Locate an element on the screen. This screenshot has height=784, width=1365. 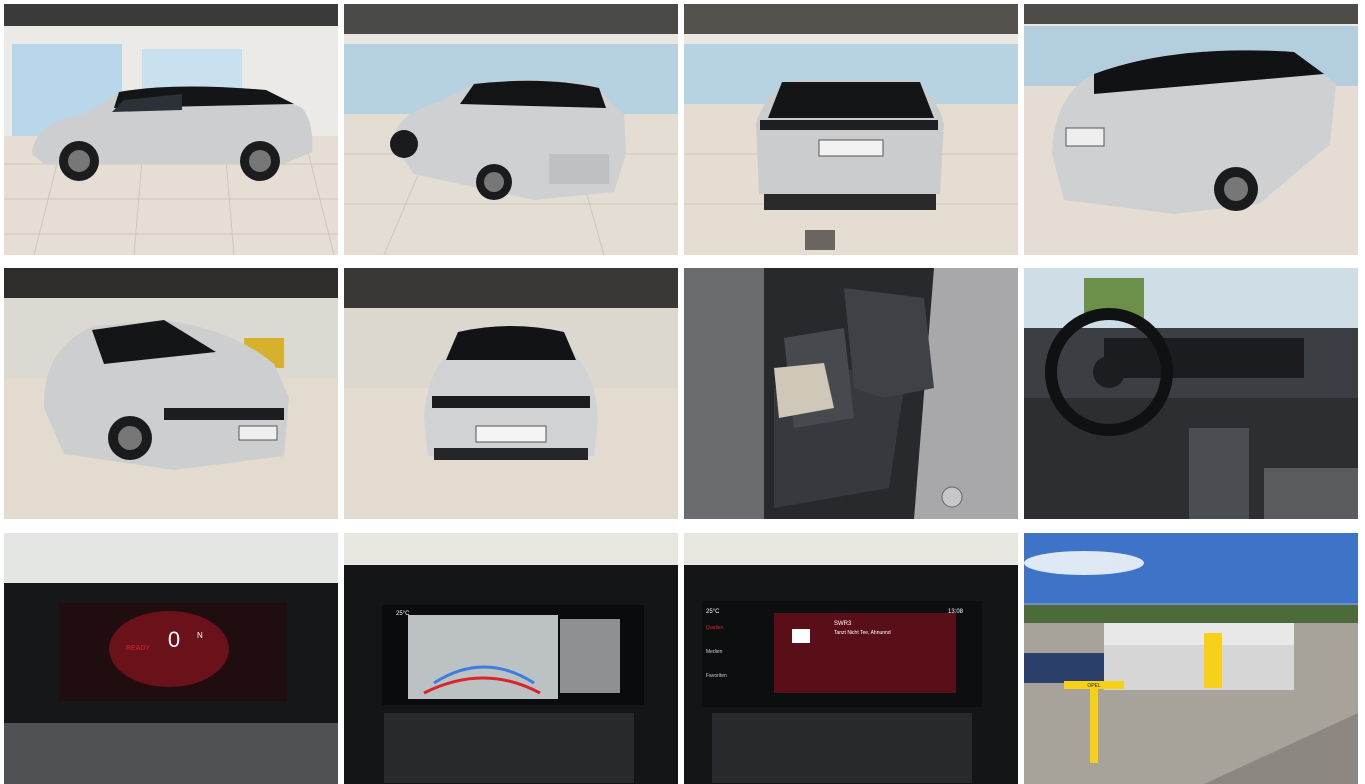
cluster-speed: 0 is located at coordinates (174, 639).